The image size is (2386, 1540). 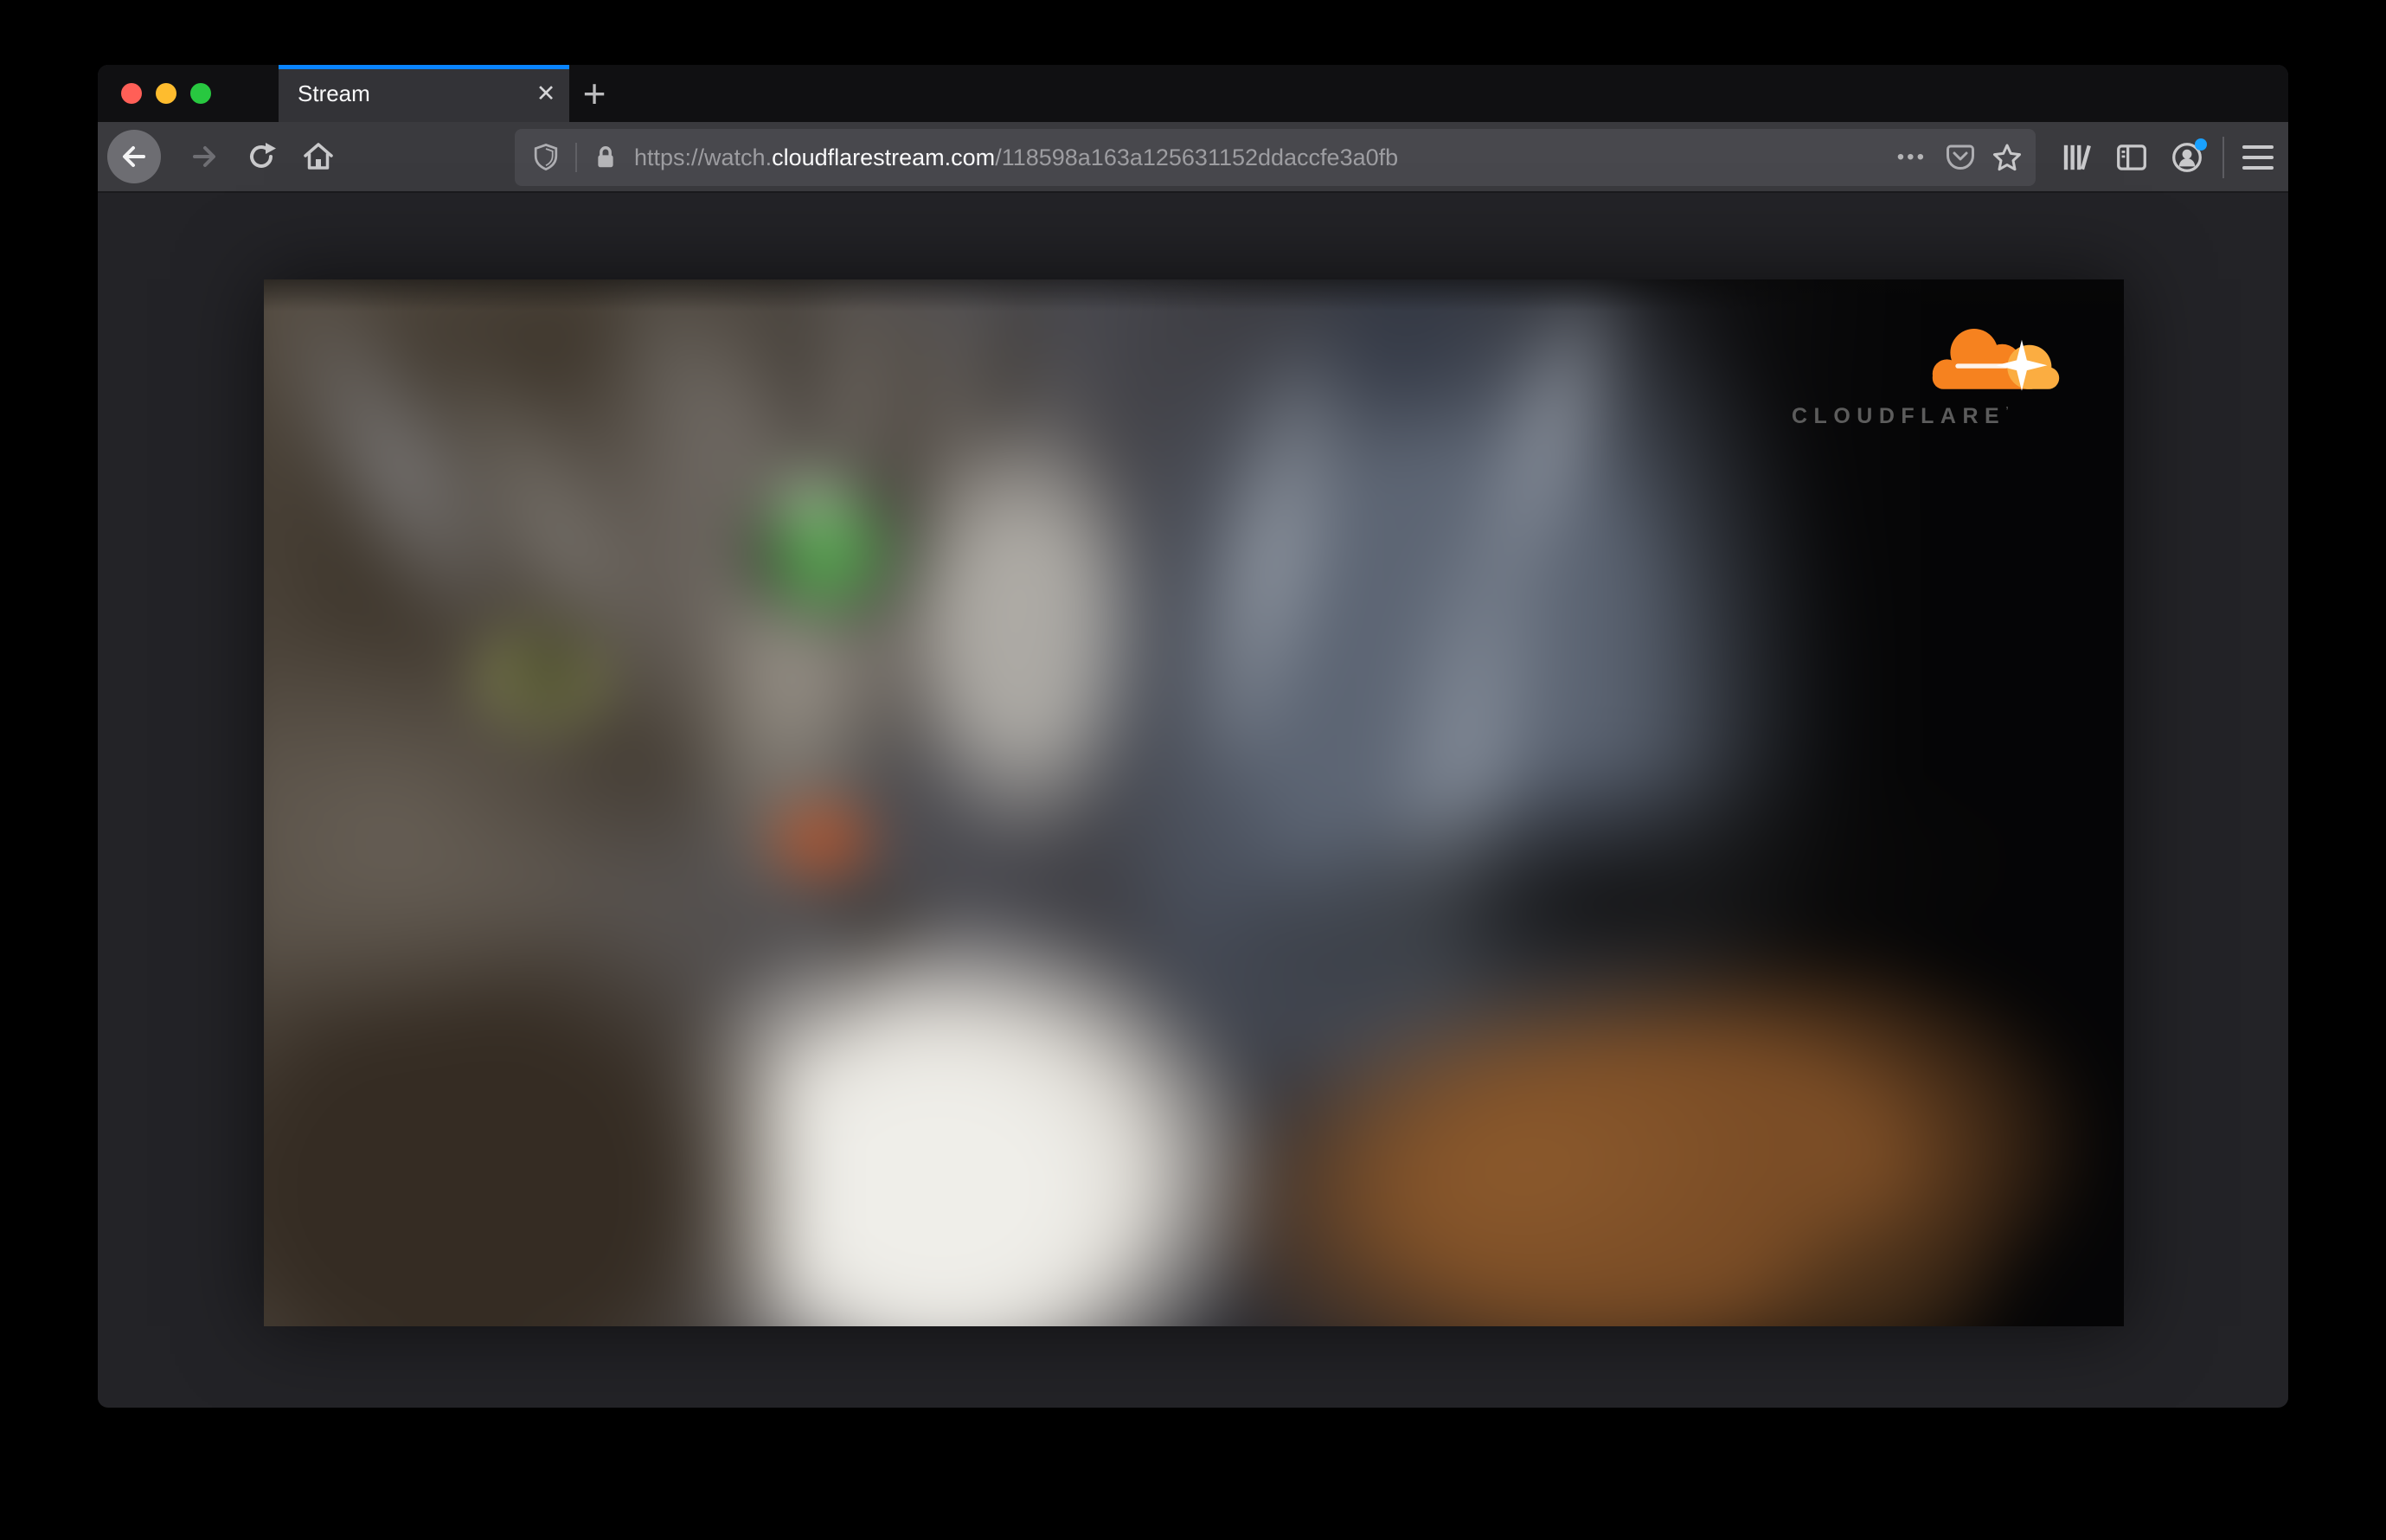 What do you see at coordinates (131, 93) in the screenshot?
I see `window-close-button` at bounding box center [131, 93].